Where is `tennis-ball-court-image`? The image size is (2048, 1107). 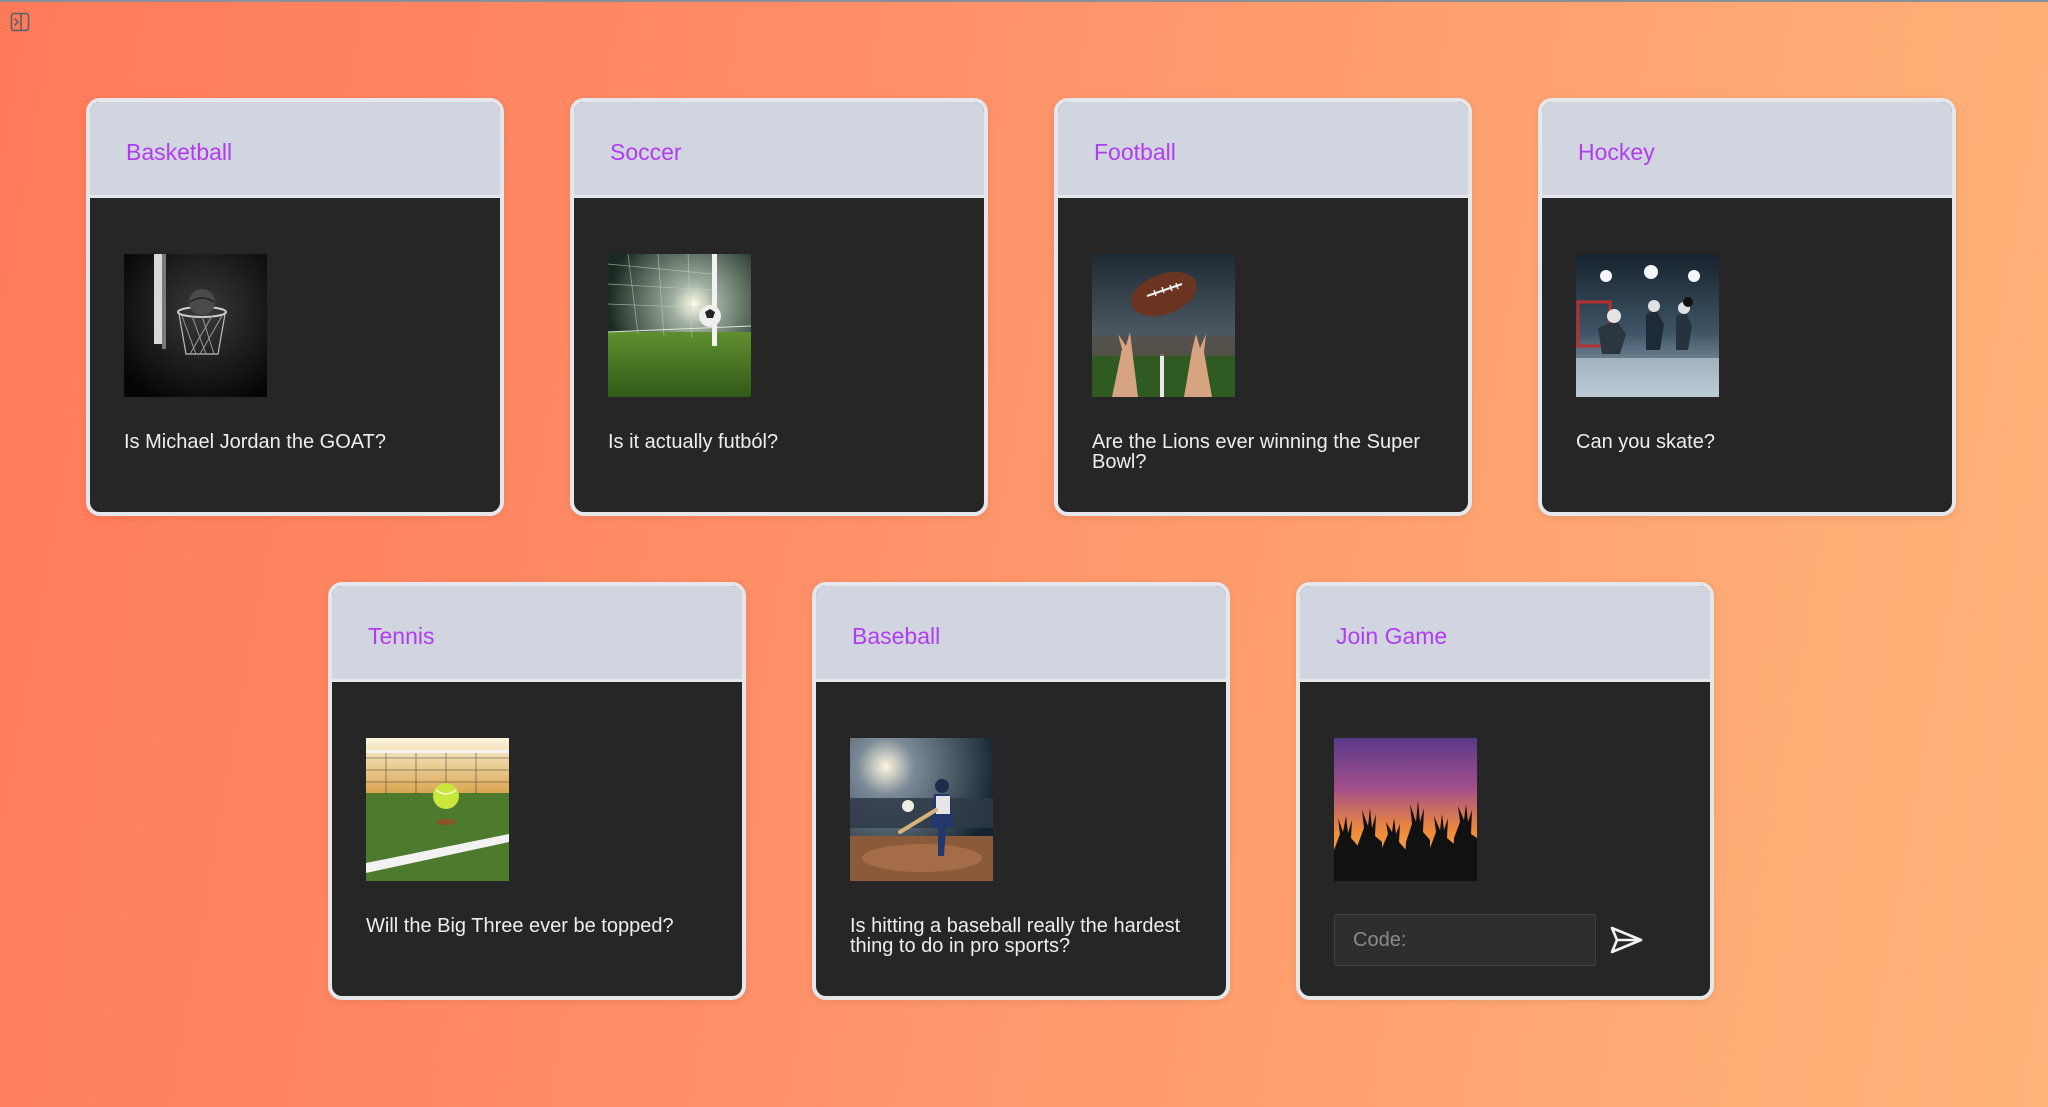 tennis-ball-court-image is located at coordinates (437, 809).